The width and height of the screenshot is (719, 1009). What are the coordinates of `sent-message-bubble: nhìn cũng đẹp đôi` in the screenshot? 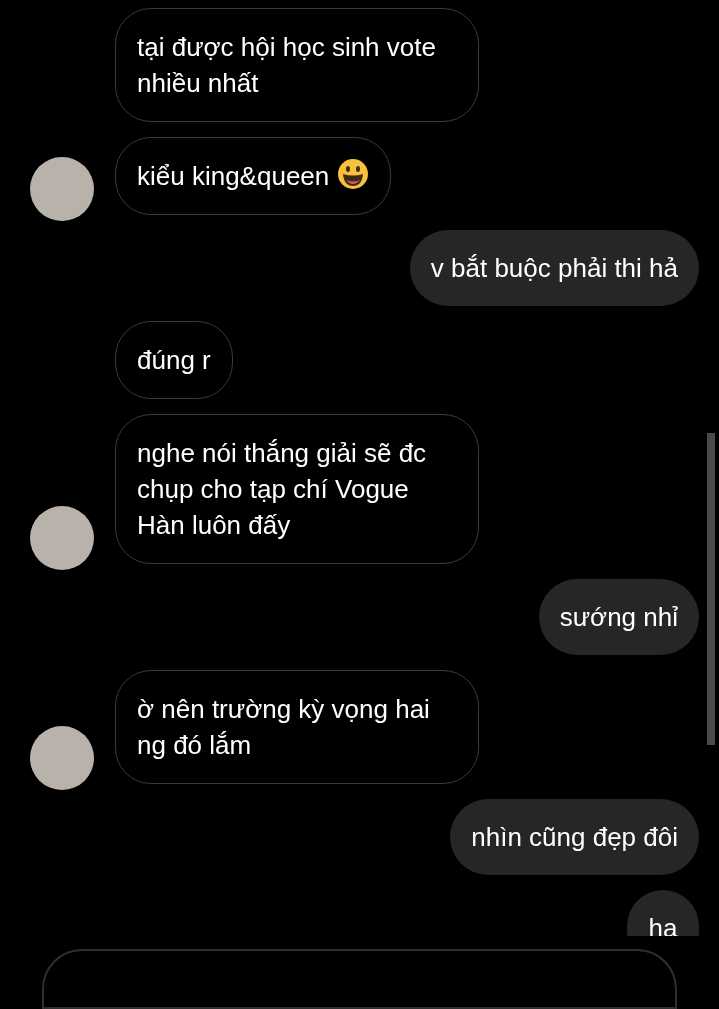 It's located at (574, 837).